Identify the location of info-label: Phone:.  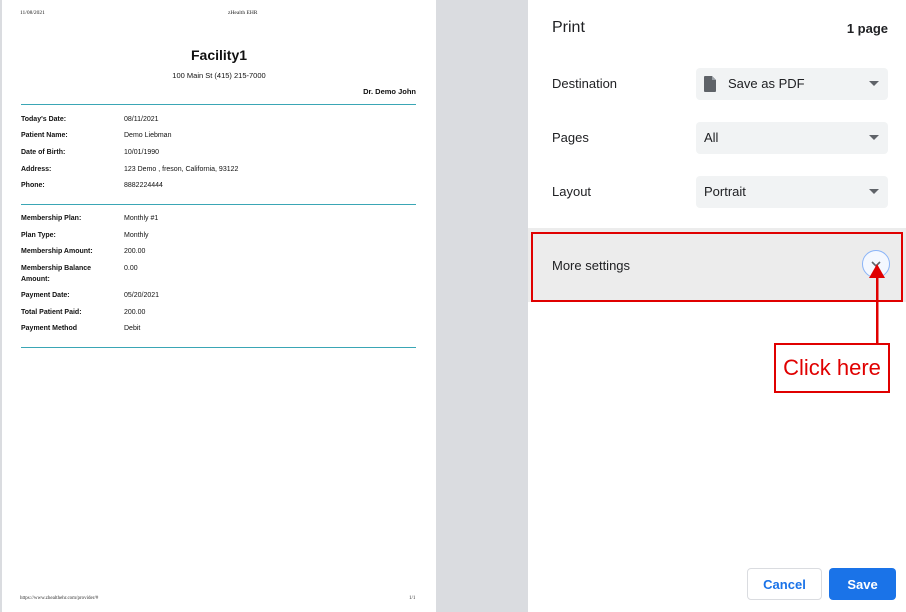
(33, 185).